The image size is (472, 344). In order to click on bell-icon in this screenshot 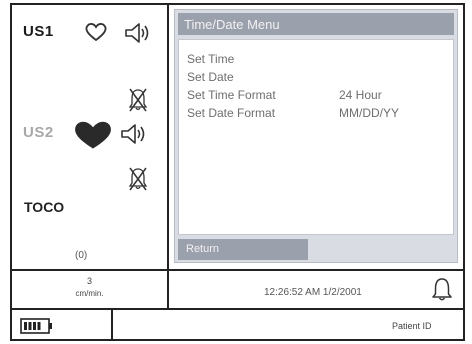, I will do `click(442, 289)`.